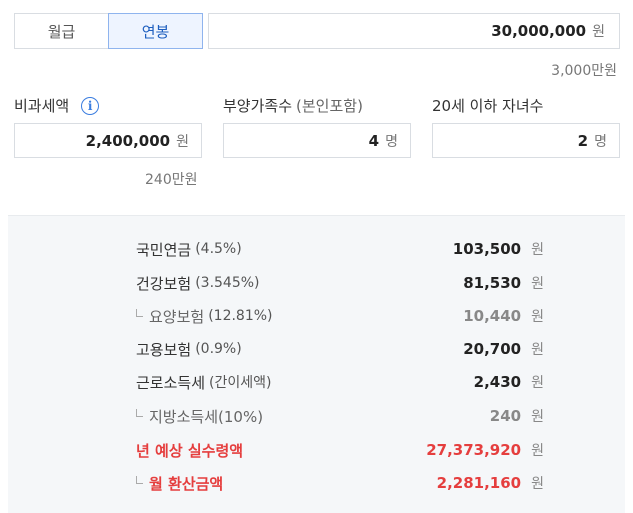 This screenshot has height=513, width=633. I want to click on dependents-label: 부양가족수, so click(258, 106).